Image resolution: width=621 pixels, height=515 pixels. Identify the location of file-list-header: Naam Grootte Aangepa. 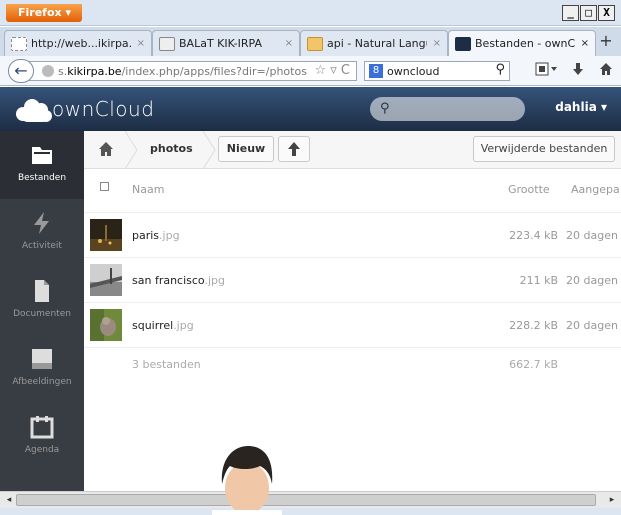
(352, 191).